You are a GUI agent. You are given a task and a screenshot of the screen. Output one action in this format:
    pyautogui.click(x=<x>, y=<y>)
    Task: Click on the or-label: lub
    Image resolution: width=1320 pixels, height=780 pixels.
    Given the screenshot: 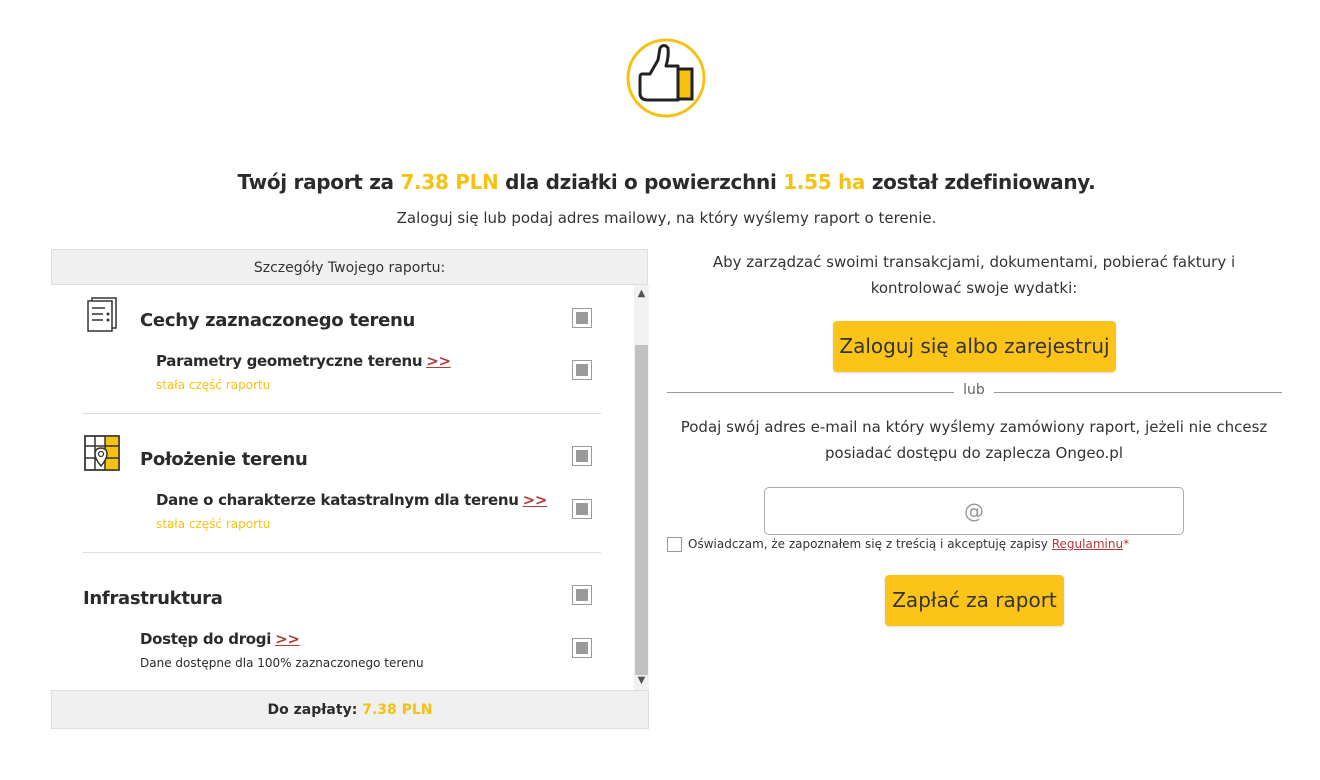 What is the action you would take?
    pyautogui.click(x=974, y=390)
    